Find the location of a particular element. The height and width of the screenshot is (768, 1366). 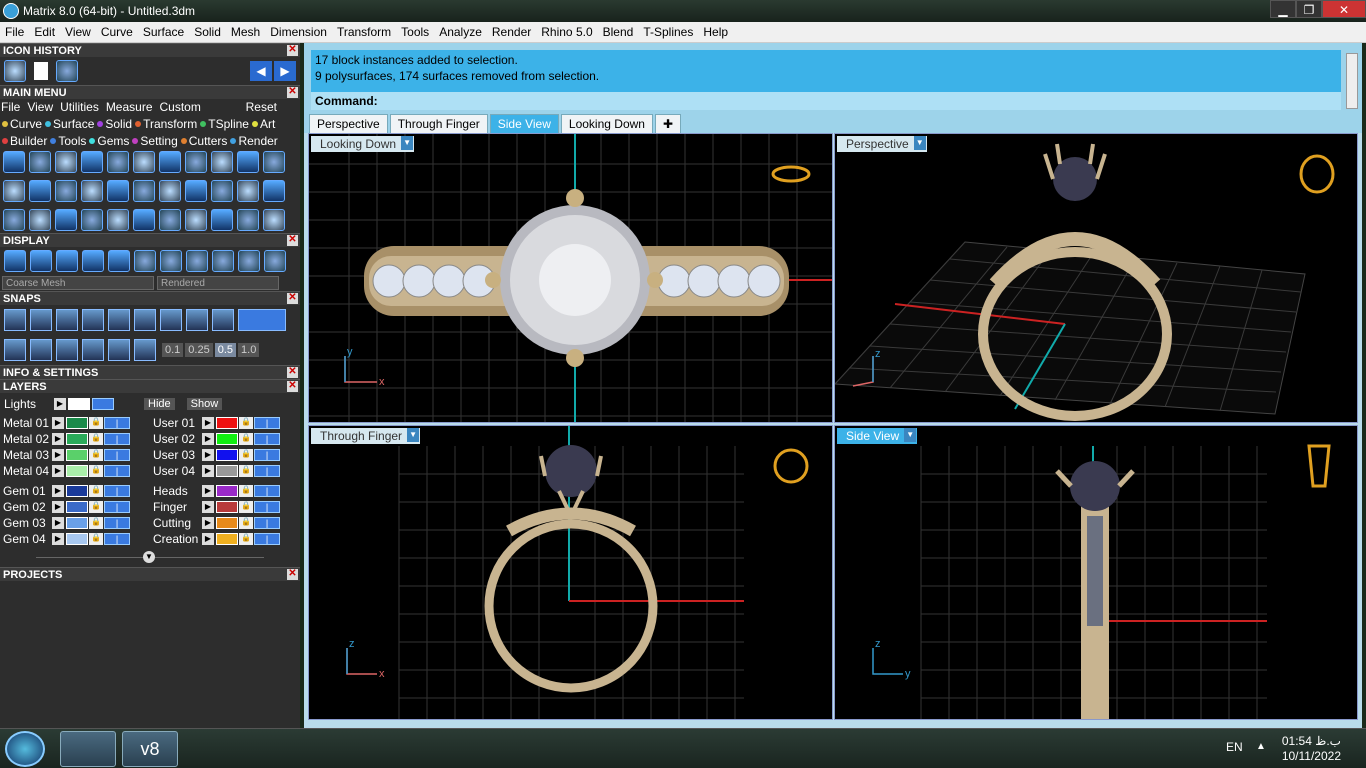

history-forward-icon: ▶ is located at coordinates (285, 71).